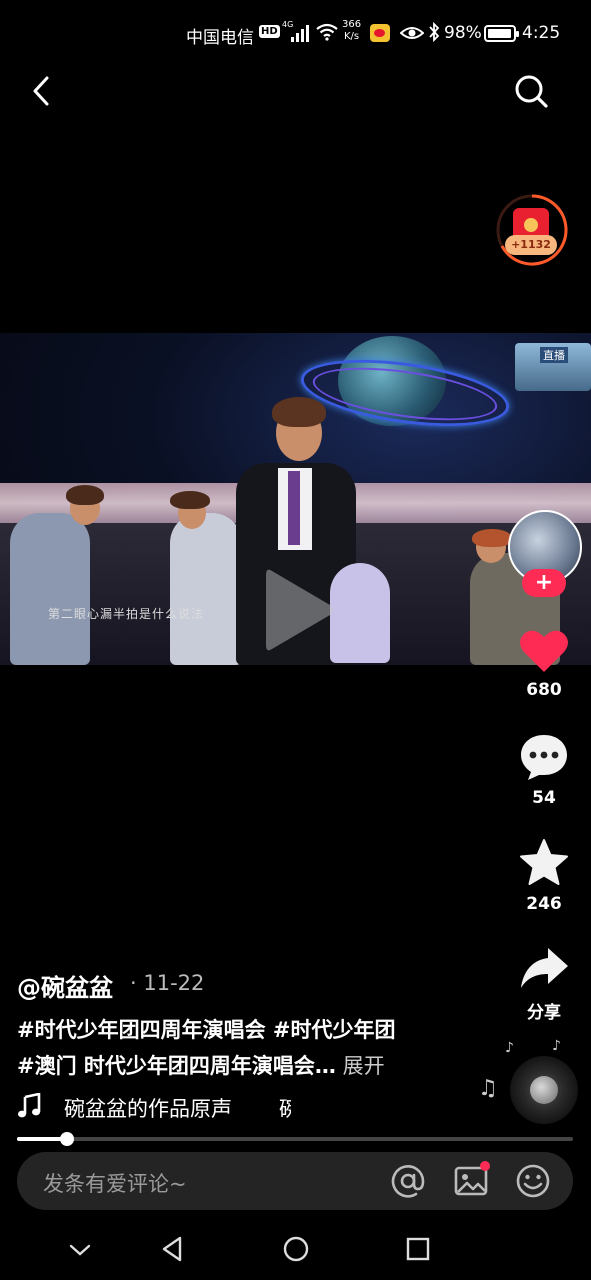 This screenshot has width=591, height=1280. Describe the element at coordinates (294, 508) in the screenshot. I see `center-tie` at that location.